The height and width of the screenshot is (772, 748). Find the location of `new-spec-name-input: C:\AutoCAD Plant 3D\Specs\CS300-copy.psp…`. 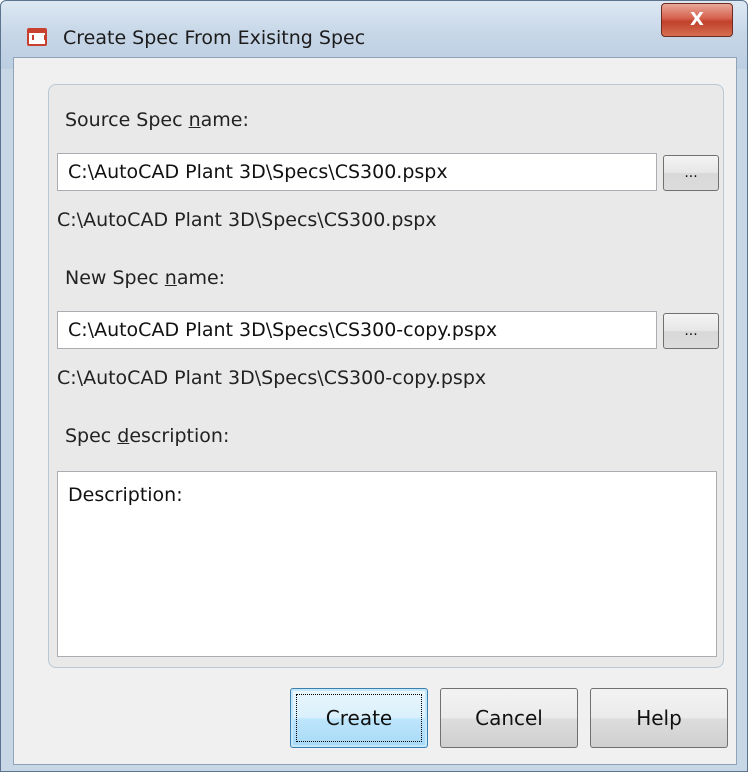

new-spec-name-input: C:\AutoCAD Plant 3D\Specs\CS300-copy.psp… is located at coordinates (357, 330).